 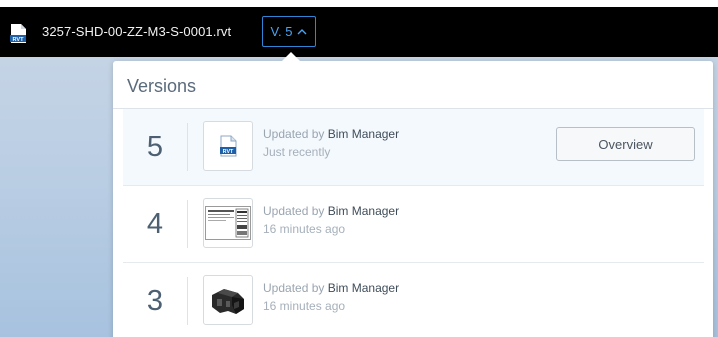 I want to click on version-label: V. 5, so click(x=281, y=31).